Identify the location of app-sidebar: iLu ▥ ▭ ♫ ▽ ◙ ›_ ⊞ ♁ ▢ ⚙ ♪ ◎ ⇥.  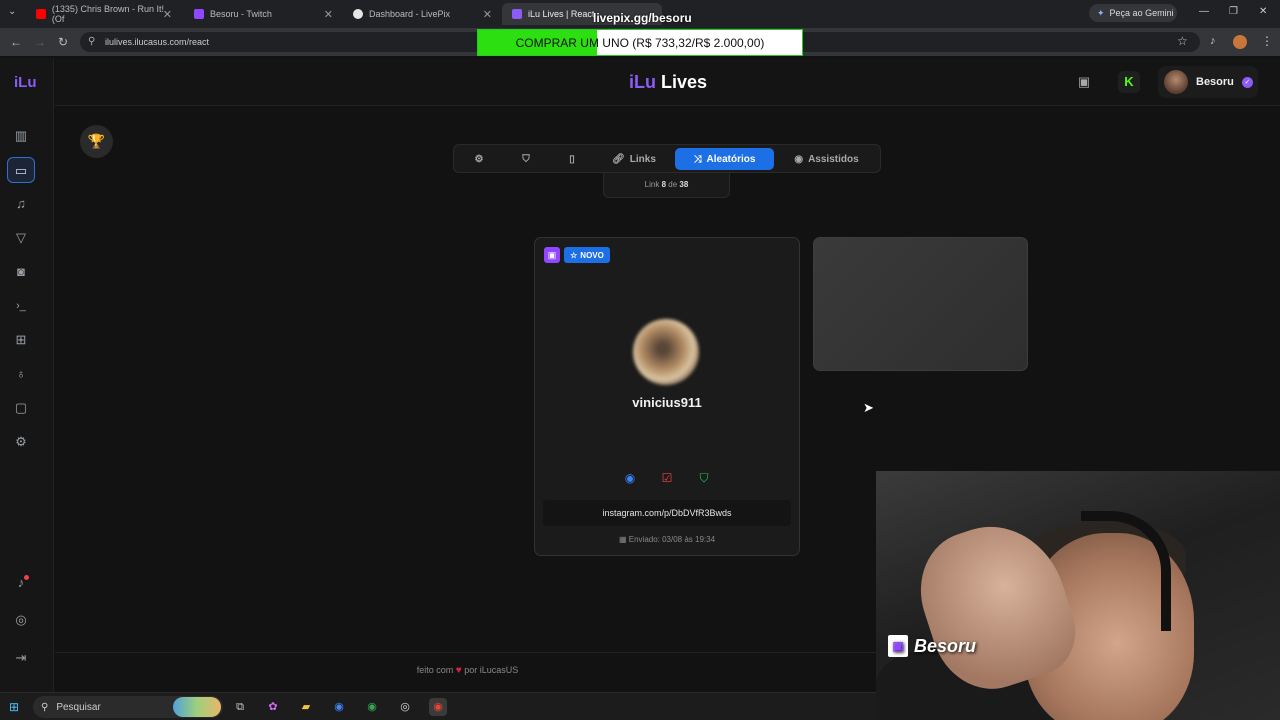
(27, 375).